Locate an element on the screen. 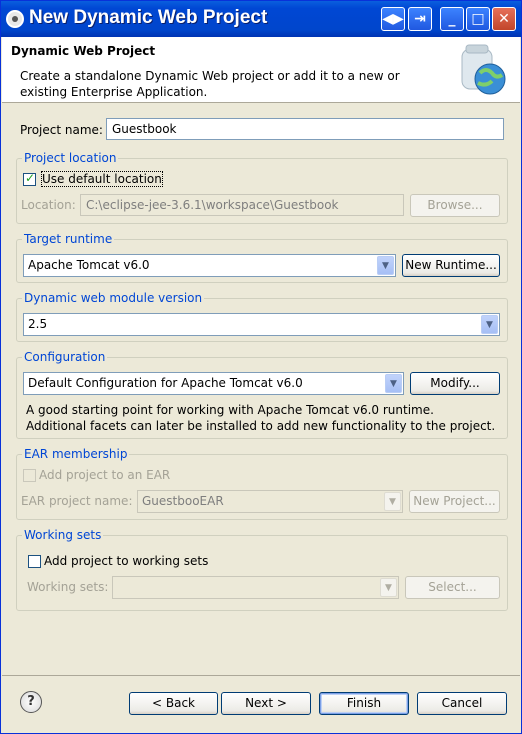  add-to-working-sets-checkbox is located at coordinates (34, 561).